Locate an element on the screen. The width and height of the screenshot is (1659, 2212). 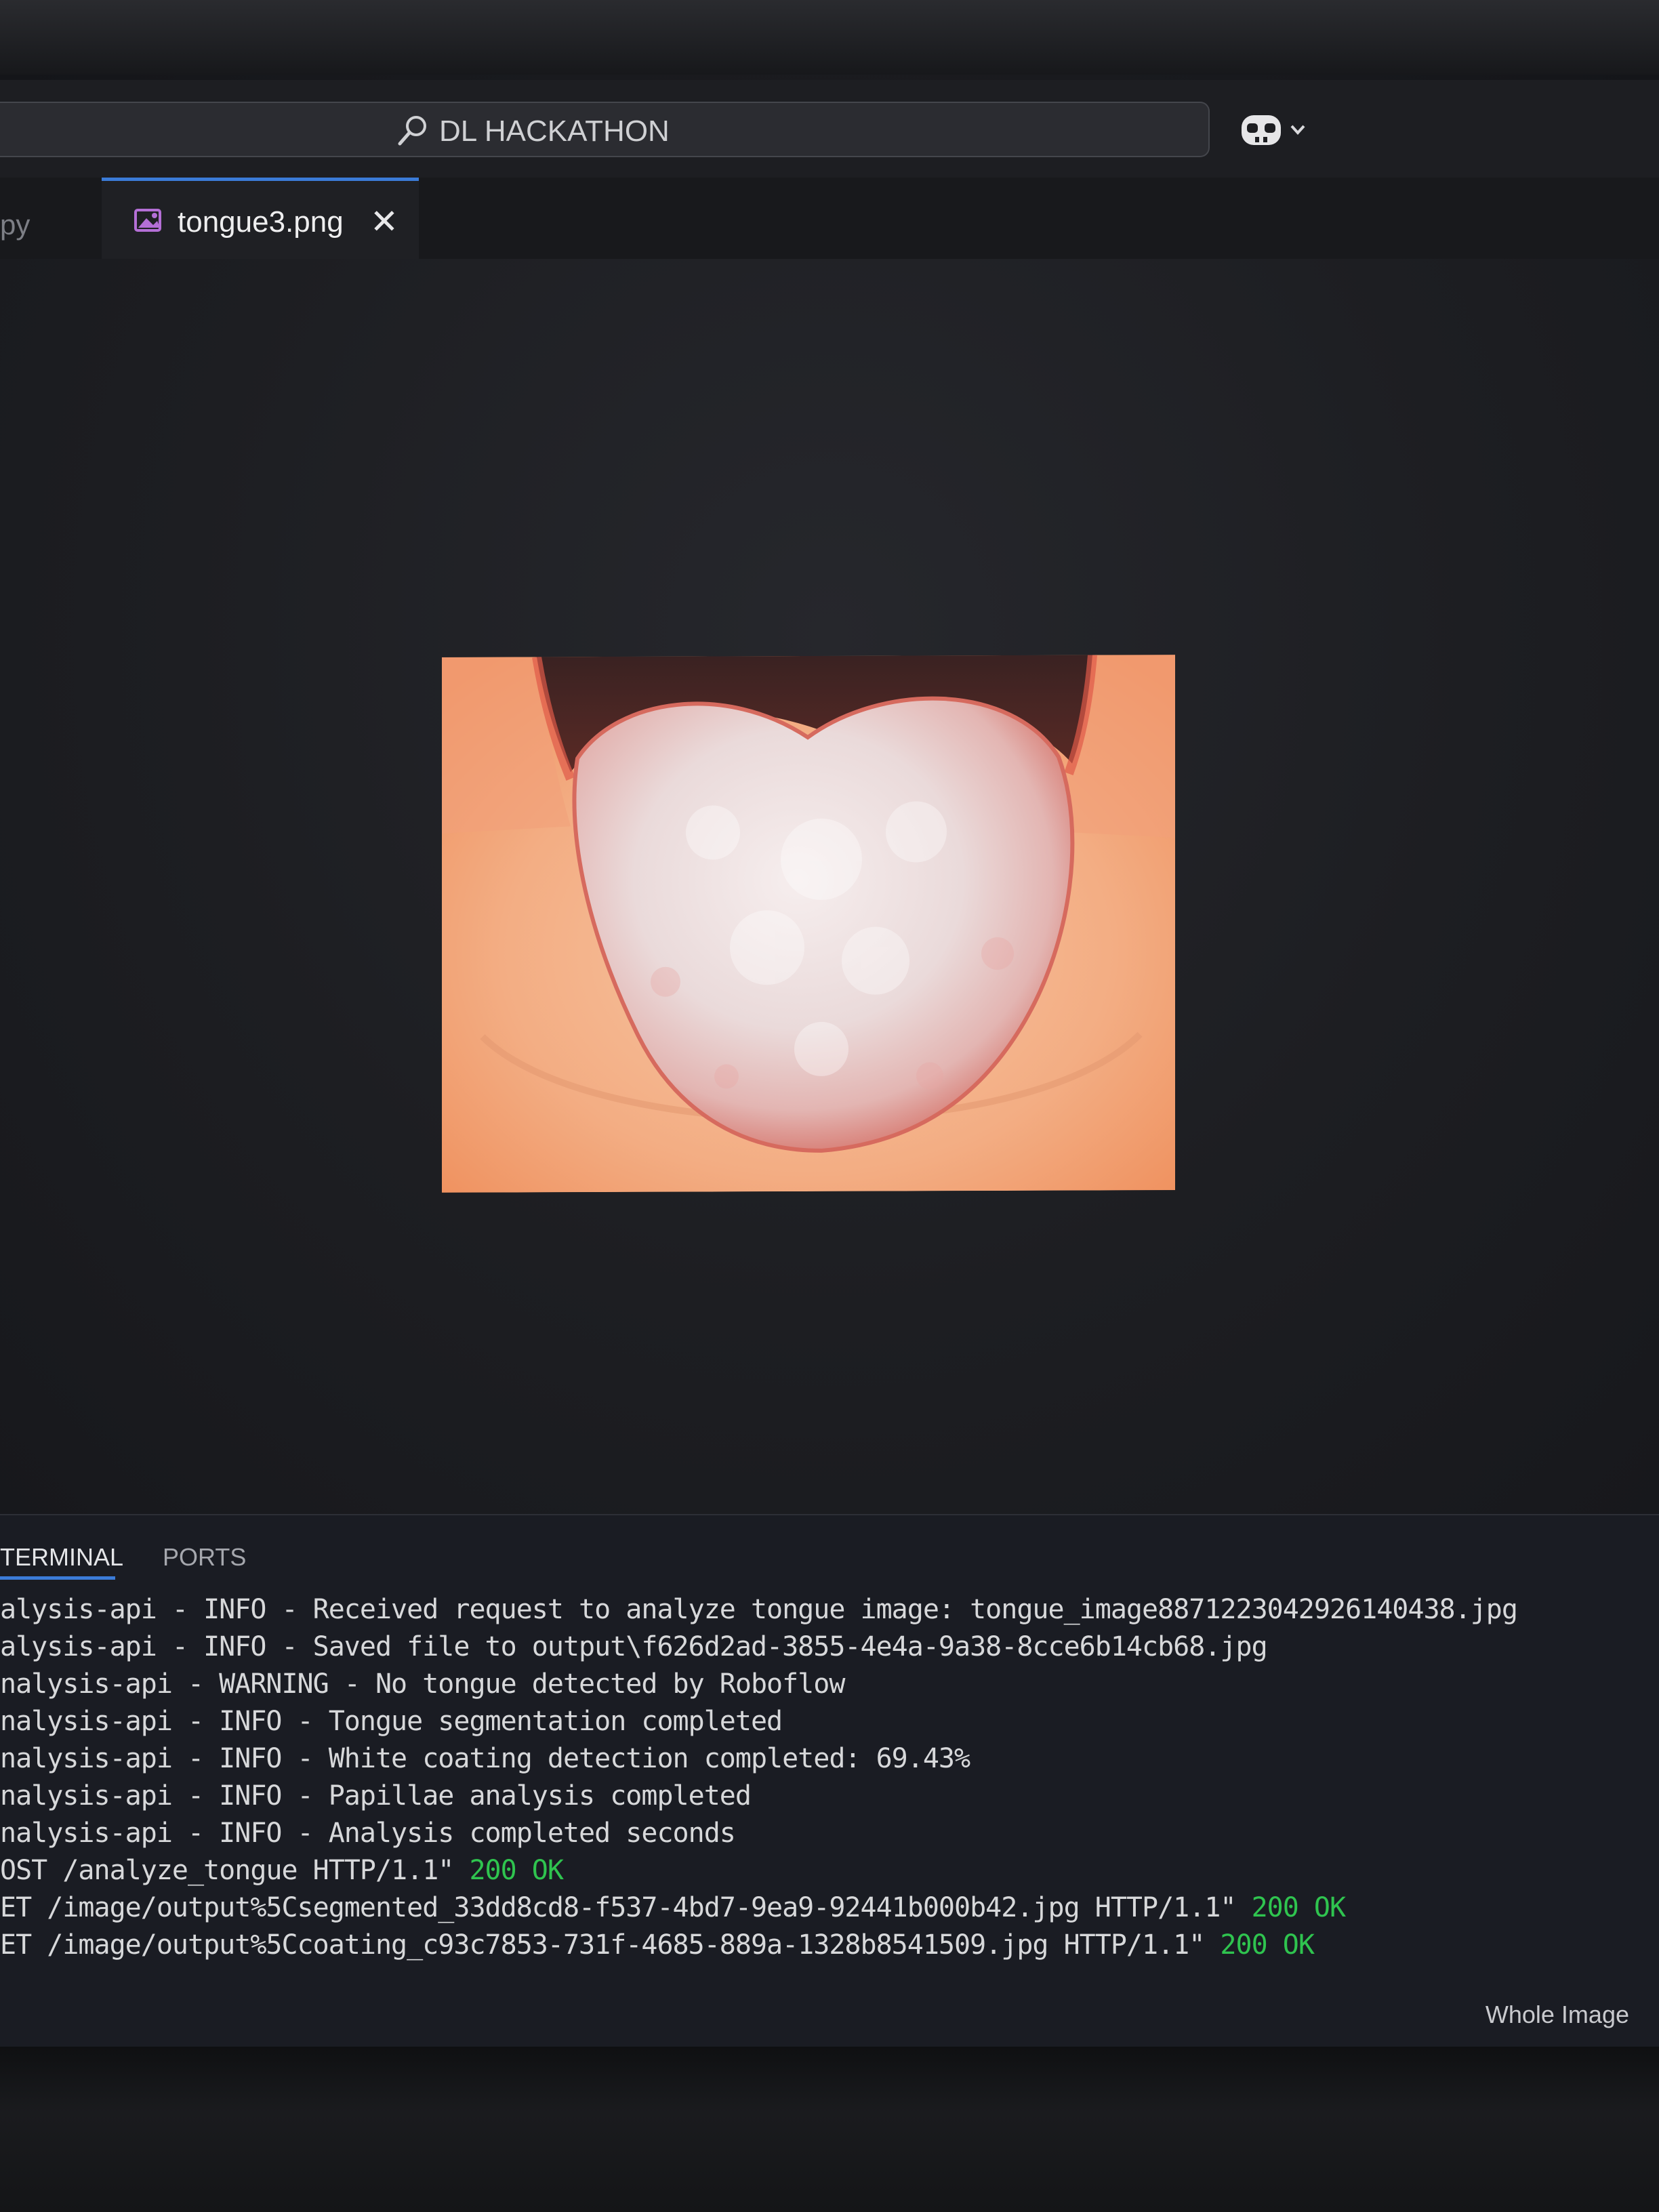
tab-ports: PORTS is located at coordinates (204, 1557).